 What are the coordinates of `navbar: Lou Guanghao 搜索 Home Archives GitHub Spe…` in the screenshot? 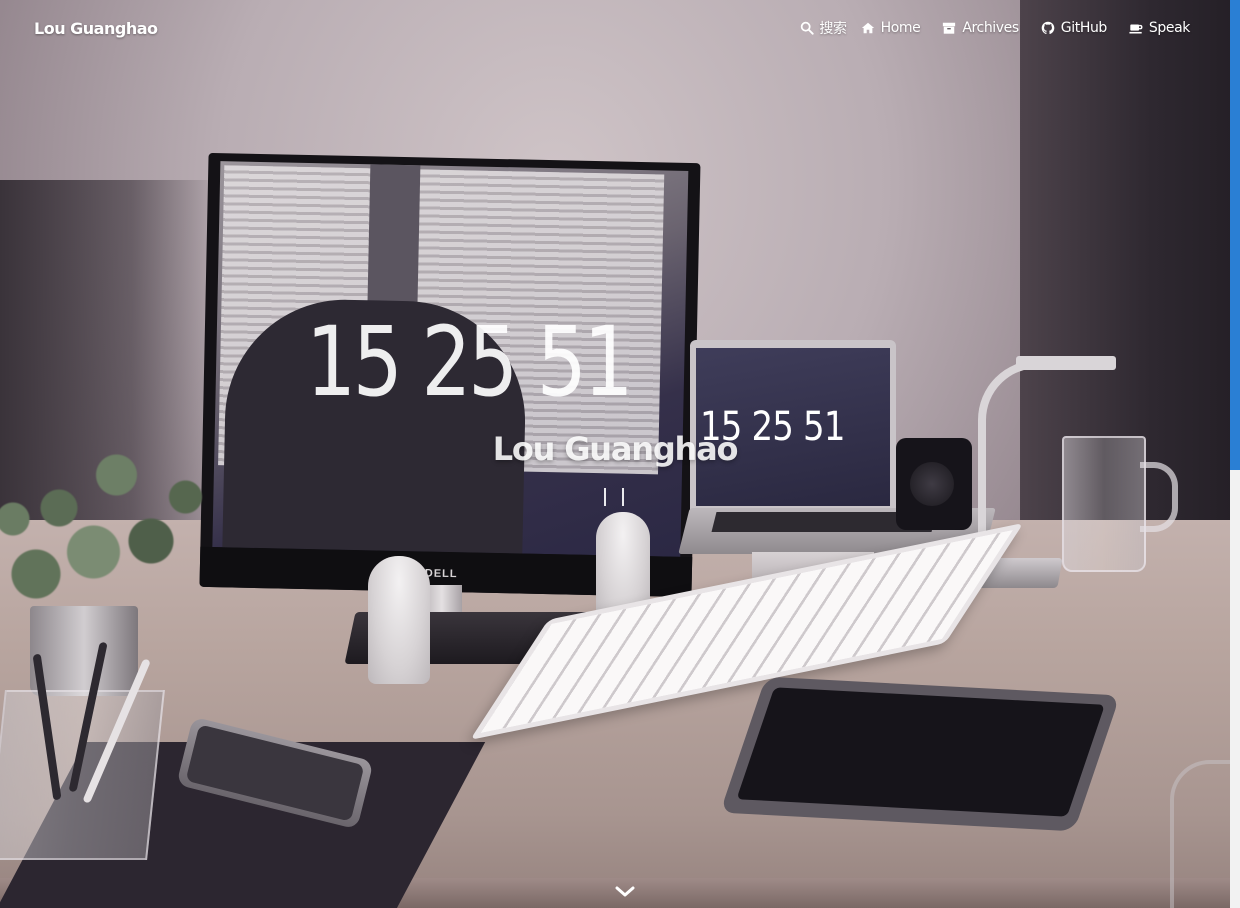 It's located at (615, 28).